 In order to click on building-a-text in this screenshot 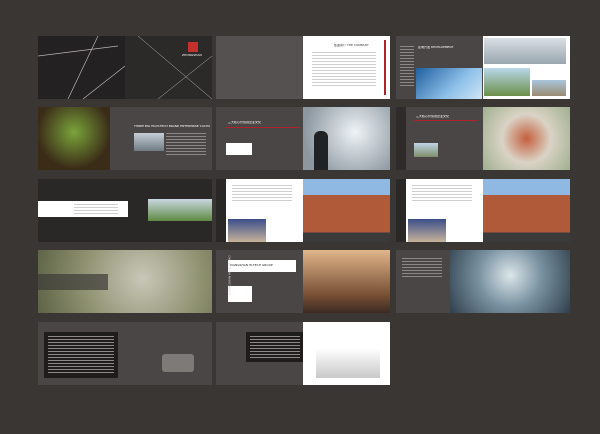, I will do `click(262, 194)`.